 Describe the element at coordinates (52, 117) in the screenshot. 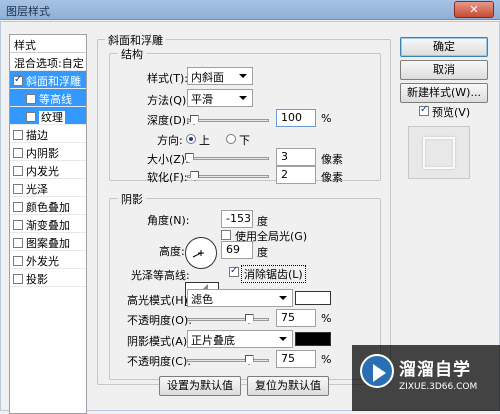

I see `style-item-label: 纹理` at that location.